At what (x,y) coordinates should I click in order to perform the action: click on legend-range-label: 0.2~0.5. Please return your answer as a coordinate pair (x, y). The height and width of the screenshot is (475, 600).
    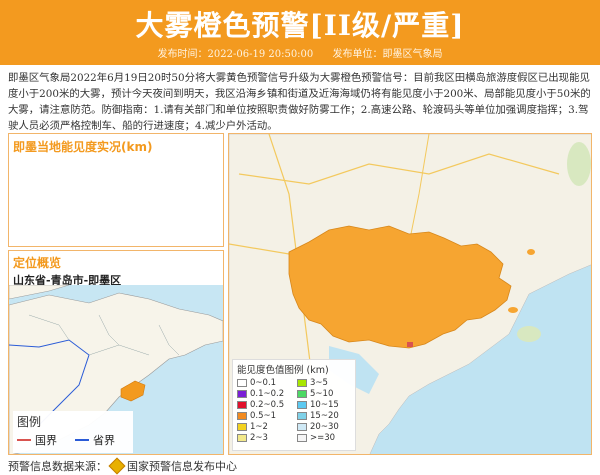
    Looking at the image, I should click on (267, 405).